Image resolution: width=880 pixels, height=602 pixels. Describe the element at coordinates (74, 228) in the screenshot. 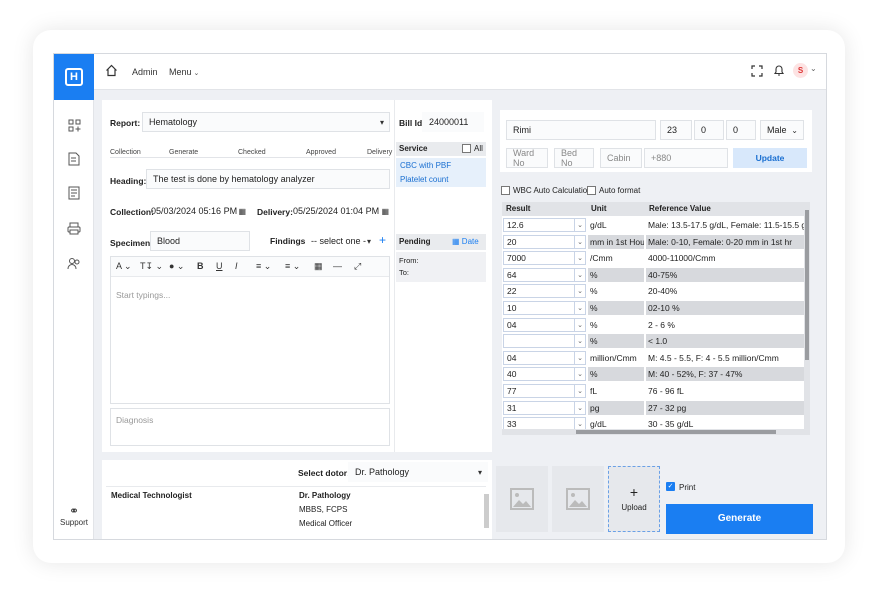

I see `printer-icon` at that location.